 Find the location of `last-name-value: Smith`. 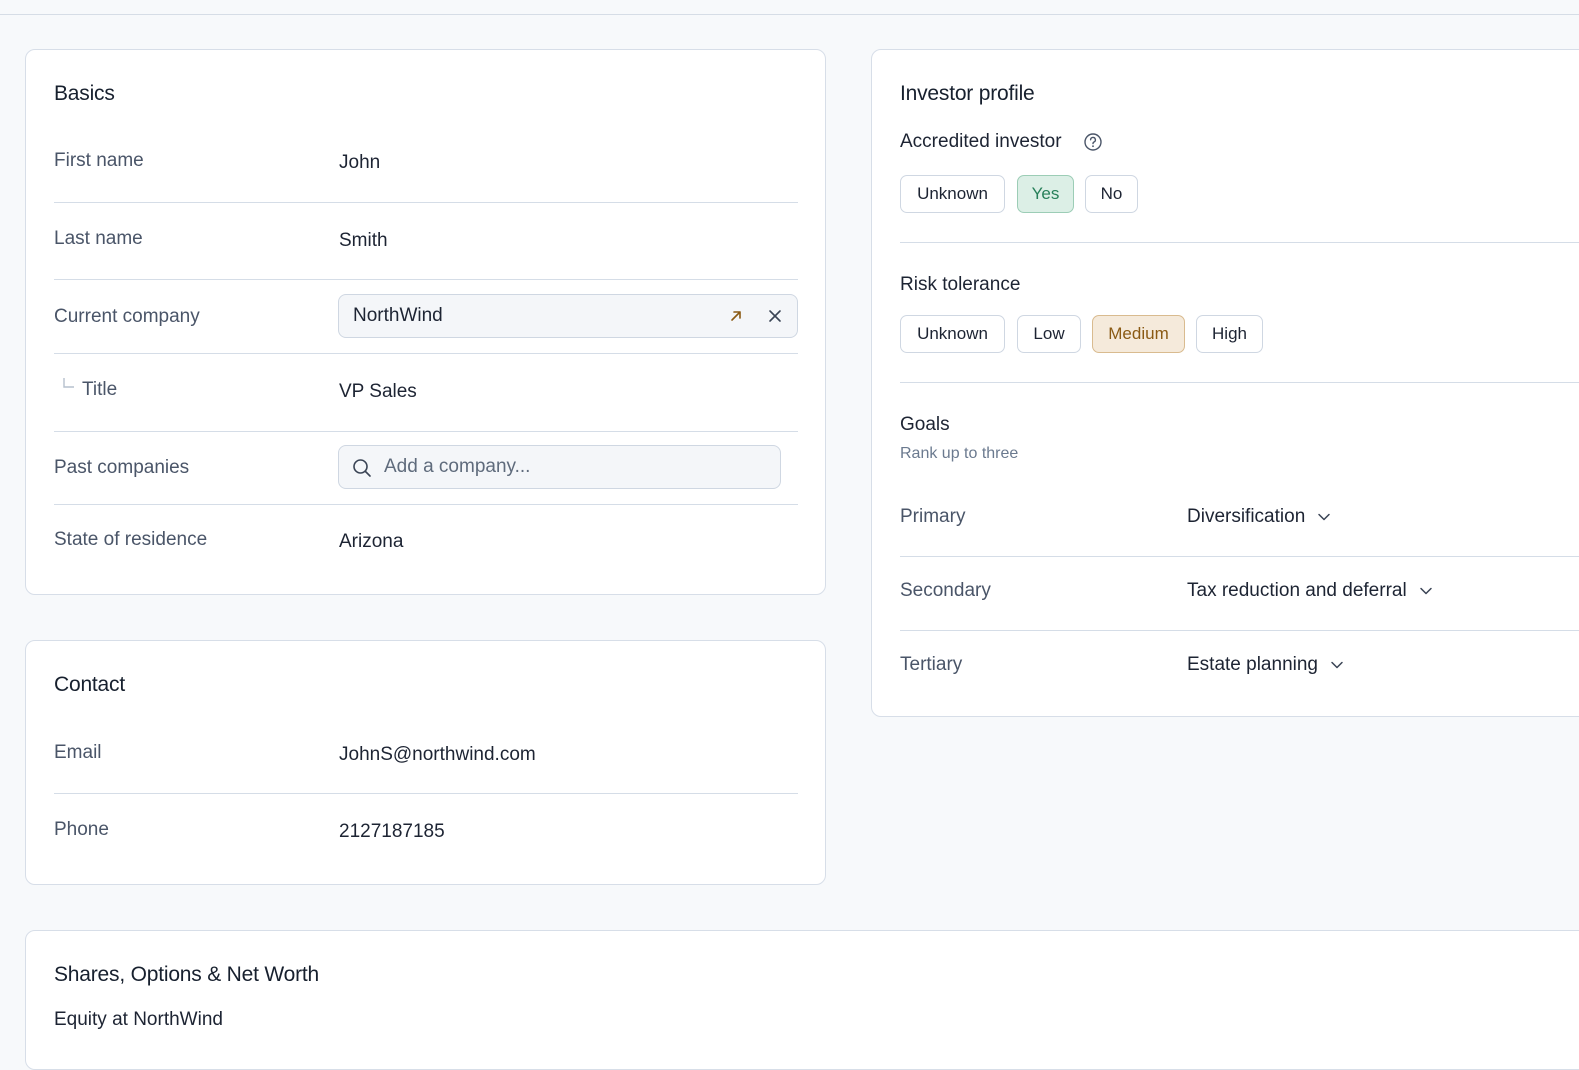

last-name-value: Smith is located at coordinates (363, 241).